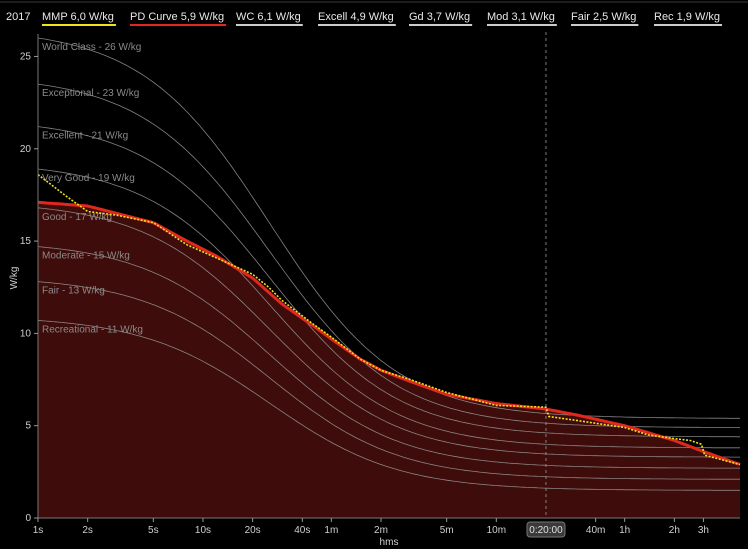 This screenshot has height=549, width=748. I want to click on x-tick-label: 5m, so click(447, 530).